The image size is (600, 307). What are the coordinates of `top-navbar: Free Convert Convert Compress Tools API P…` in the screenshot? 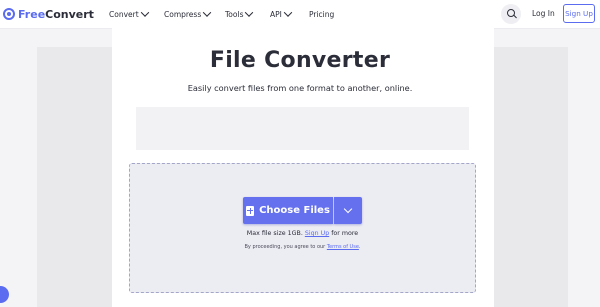 It's located at (300, 14).